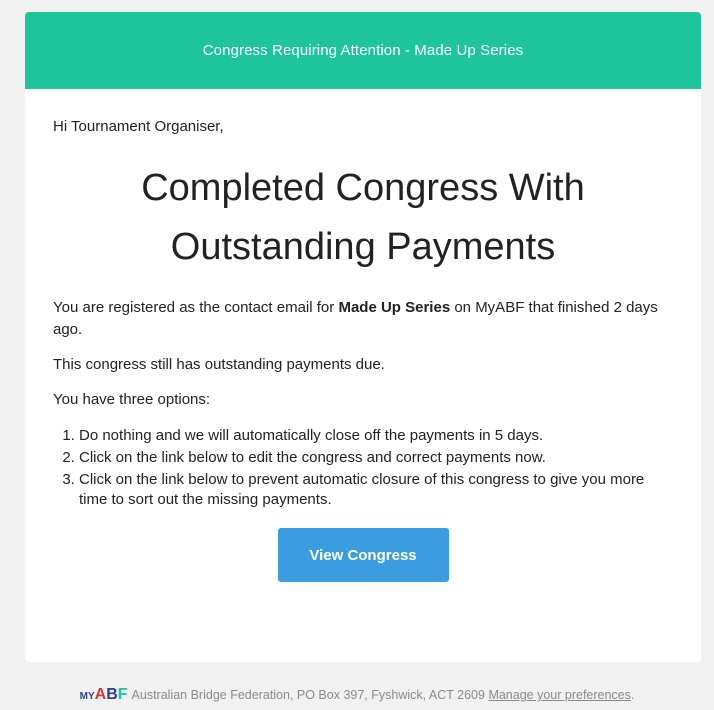  Describe the element at coordinates (138, 126) in the screenshot. I see `greeting: Hi Tournament Organiser,` at that location.